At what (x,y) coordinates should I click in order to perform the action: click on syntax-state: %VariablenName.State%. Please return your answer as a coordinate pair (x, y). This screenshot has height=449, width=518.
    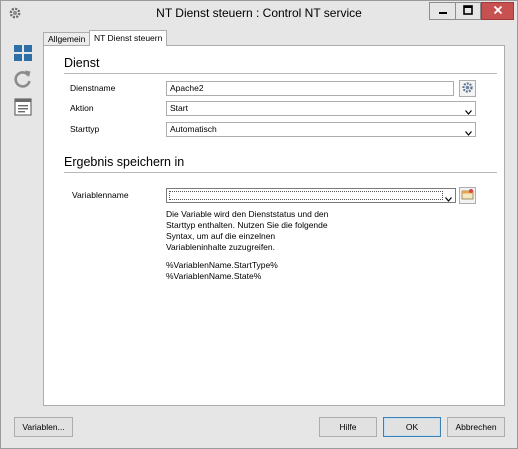
    Looking at the image, I should click on (214, 276).